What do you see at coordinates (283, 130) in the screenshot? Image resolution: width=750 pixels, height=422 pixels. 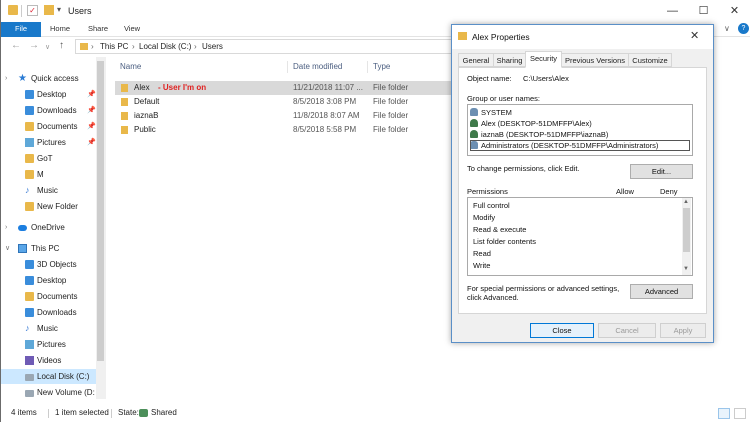 I see `file-row-public: Public 8/5/2018 5:58 PM File folder` at bounding box center [283, 130].